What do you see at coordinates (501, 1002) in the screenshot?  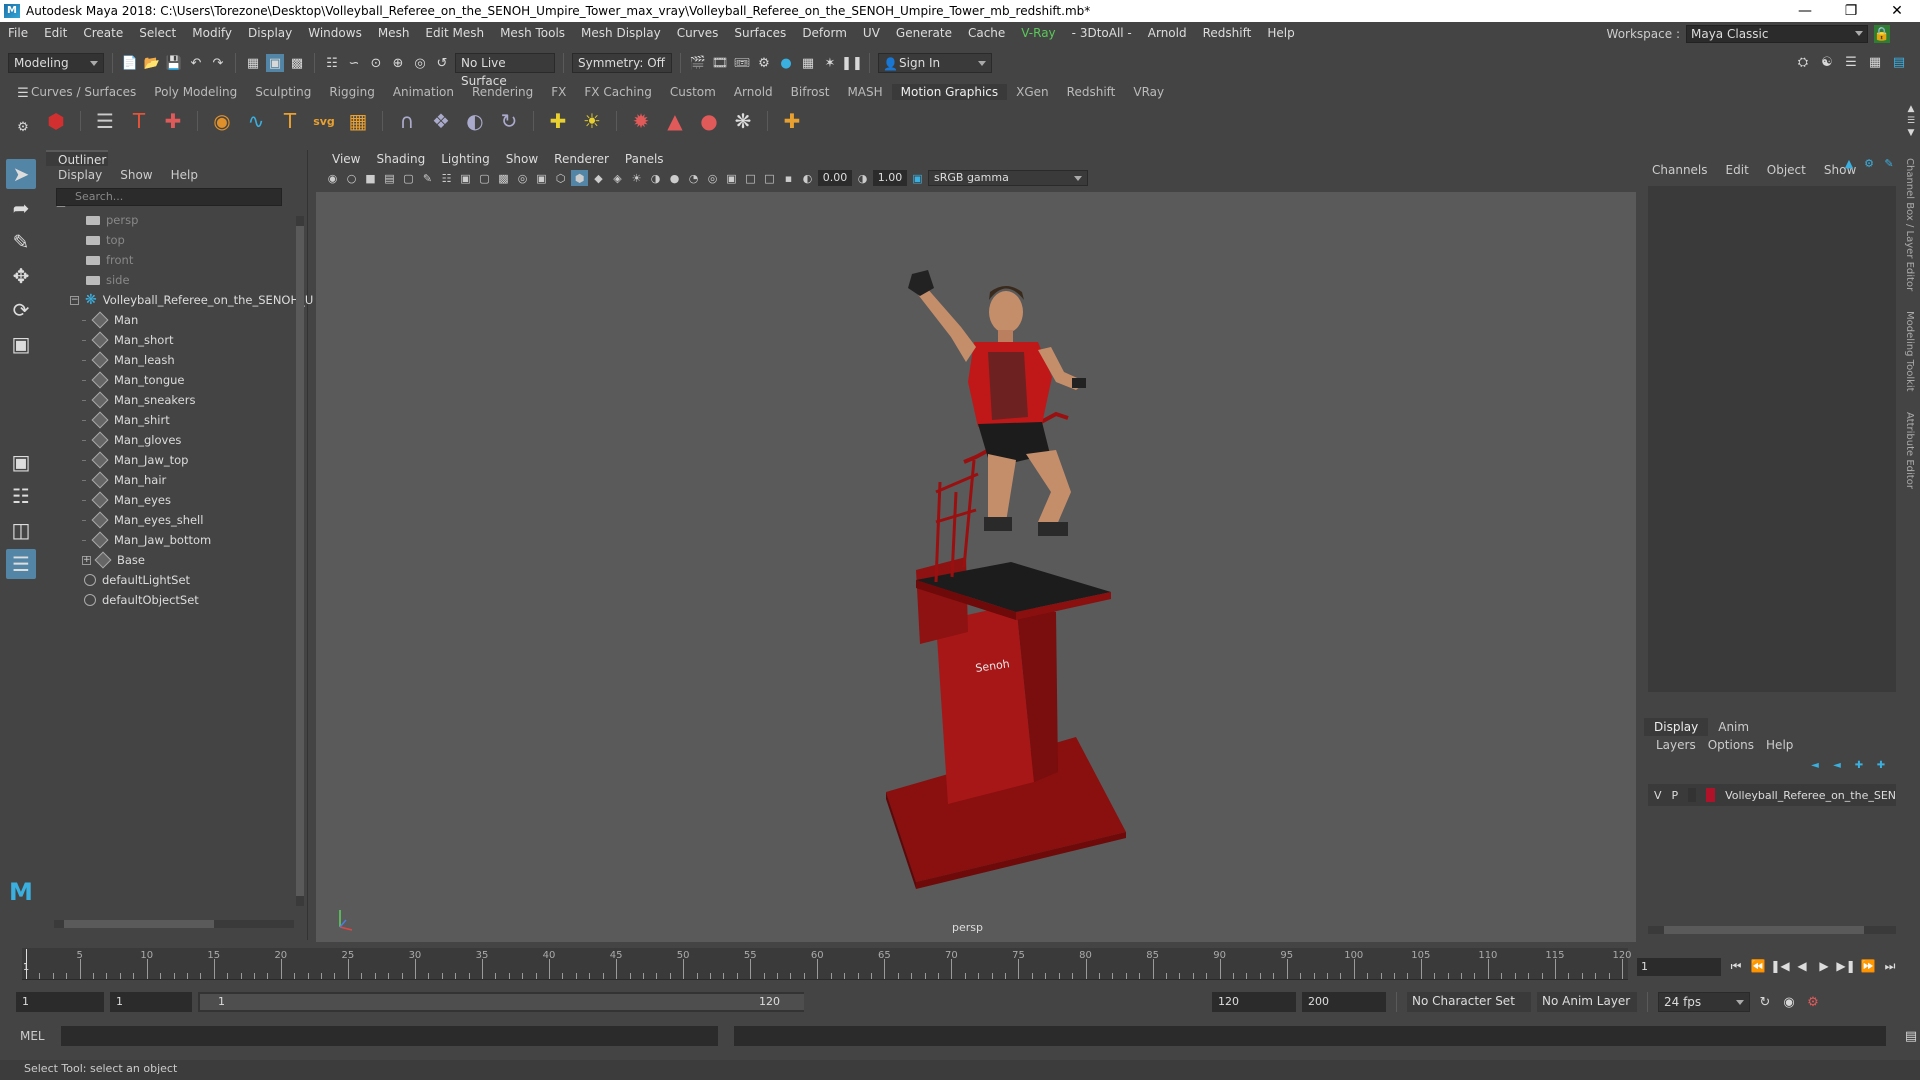 I see `range-bar: 1 120` at bounding box center [501, 1002].